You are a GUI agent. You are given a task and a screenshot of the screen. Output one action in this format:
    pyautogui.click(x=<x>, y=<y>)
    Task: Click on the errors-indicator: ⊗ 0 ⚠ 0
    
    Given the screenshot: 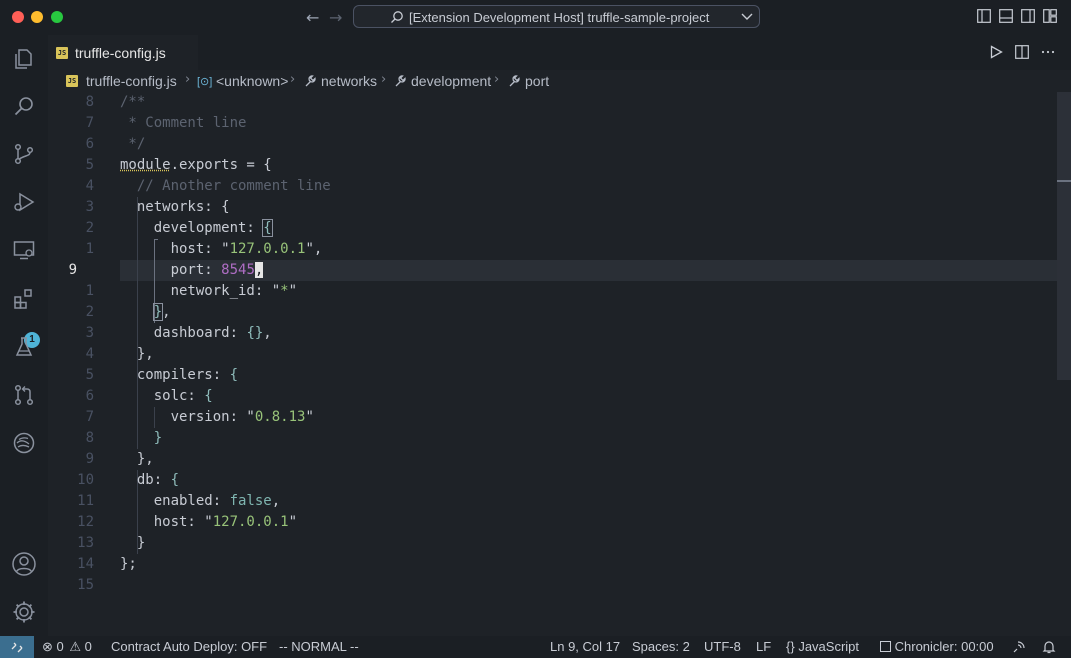 What is the action you would take?
    pyautogui.click(x=67, y=647)
    